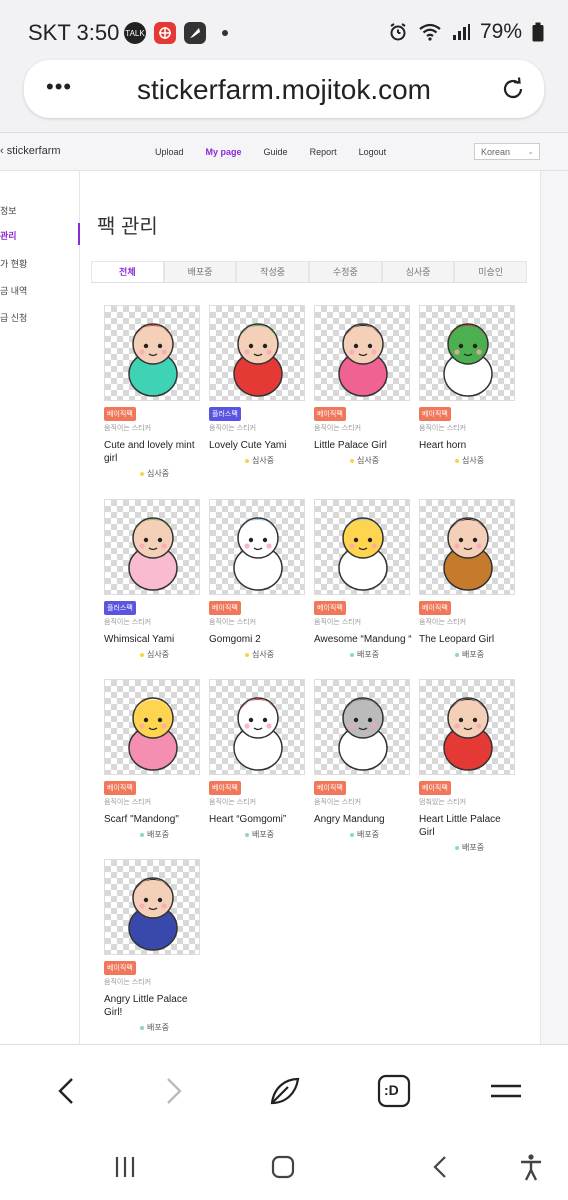 The image size is (568, 1200). What do you see at coordinates (469, 445) in the screenshot?
I see `pack-name: Heart horn` at bounding box center [469, 445].